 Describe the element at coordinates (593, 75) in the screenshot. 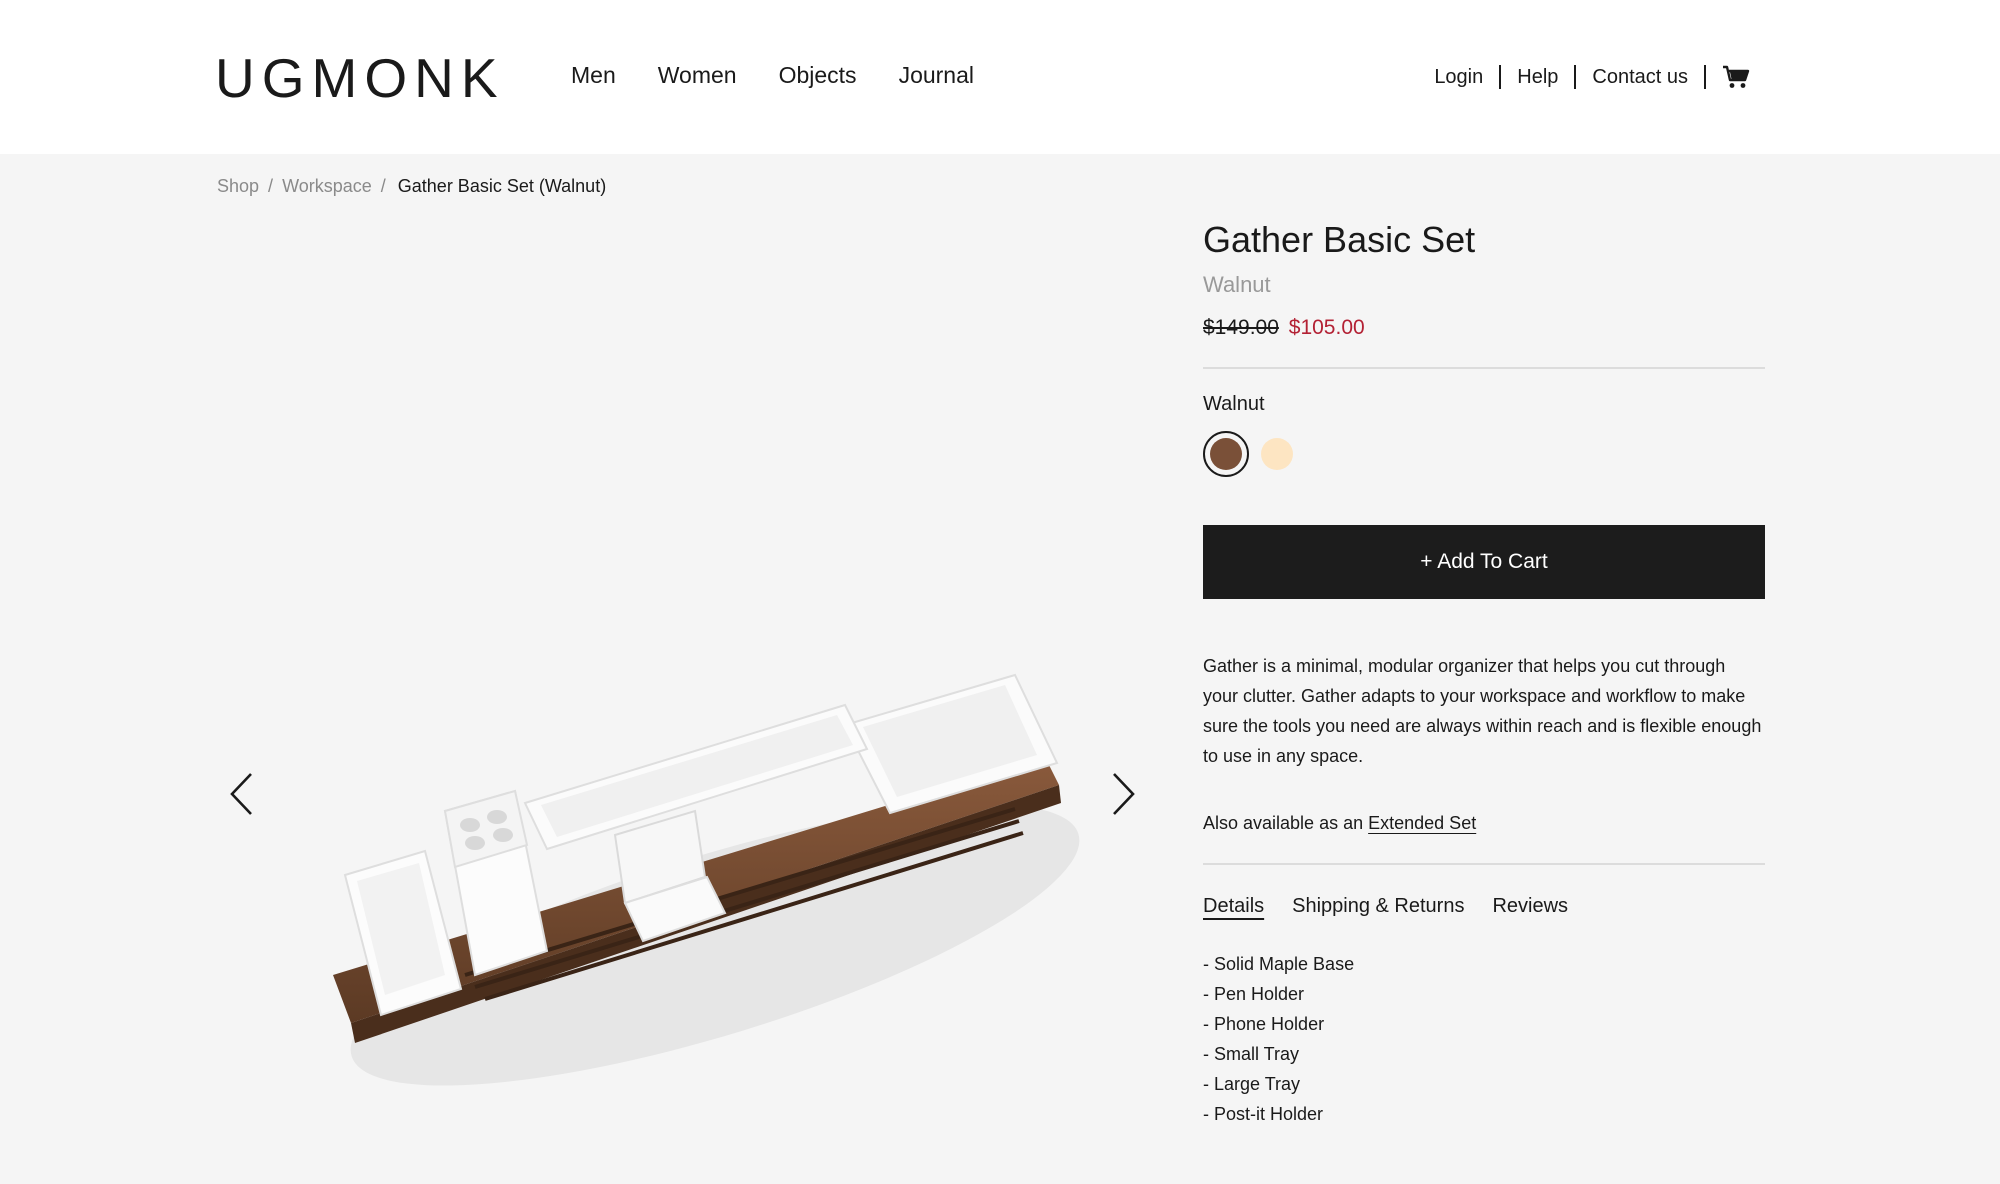

I see `nav-men: Men` at that location.